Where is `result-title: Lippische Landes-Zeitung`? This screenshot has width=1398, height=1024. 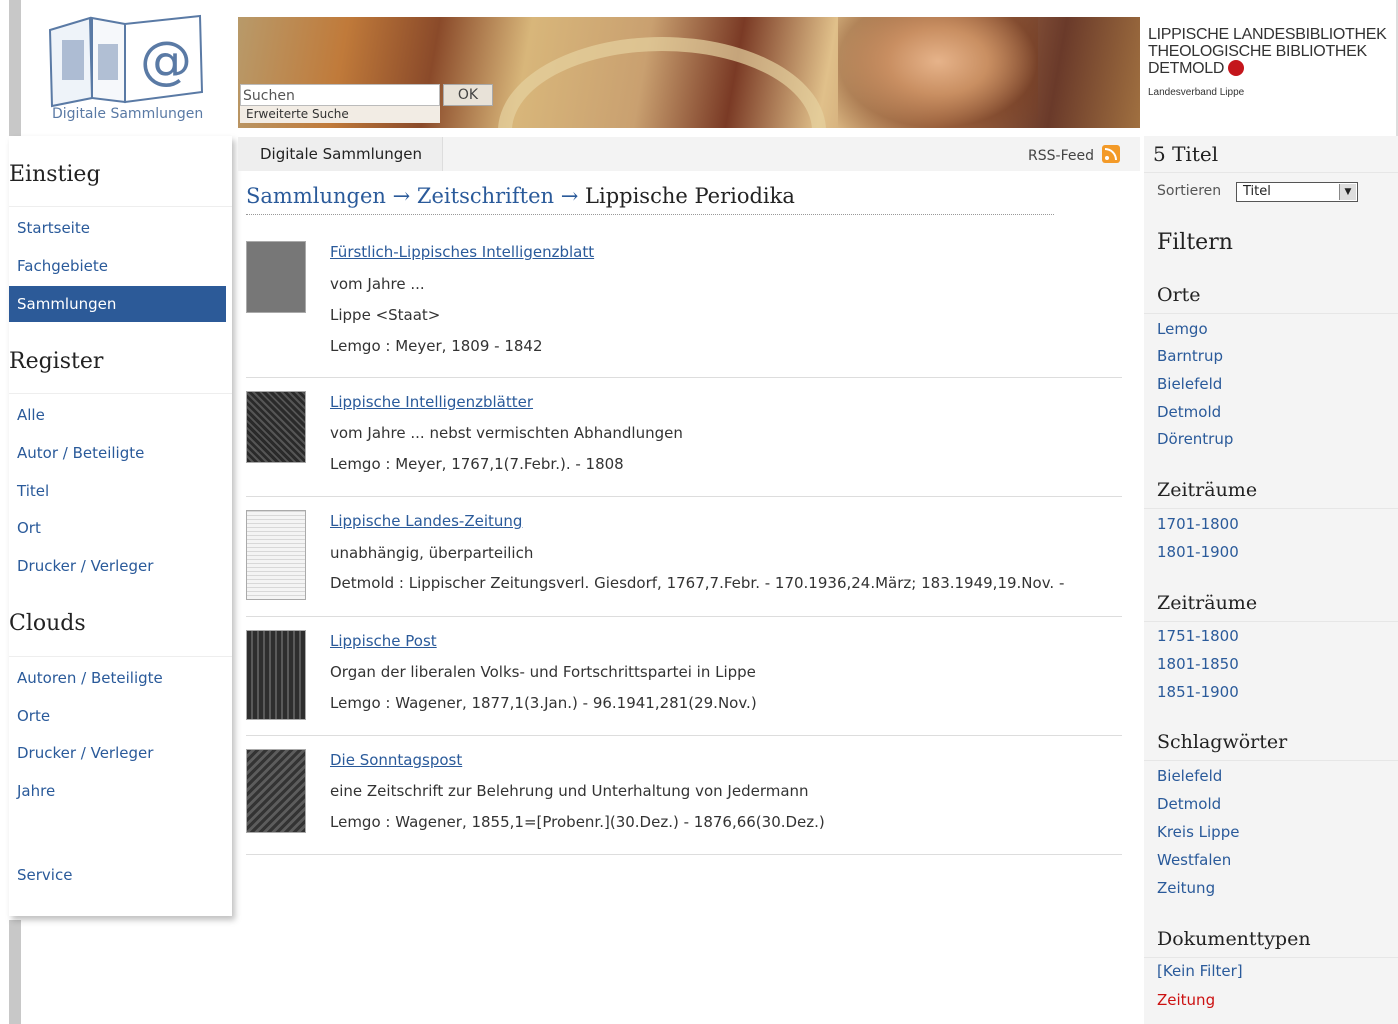 result-title: Lippische Landes-Zeitung is located at coordinates (426, 521).